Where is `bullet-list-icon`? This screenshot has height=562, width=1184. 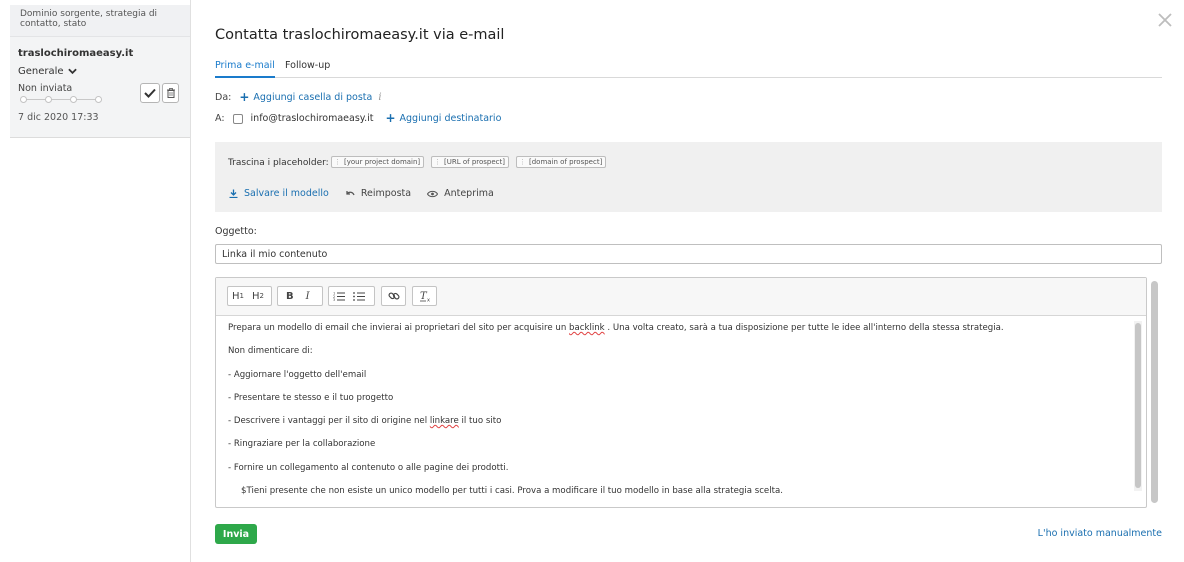 bullet-list-icon is located at coordinates (359, 296).